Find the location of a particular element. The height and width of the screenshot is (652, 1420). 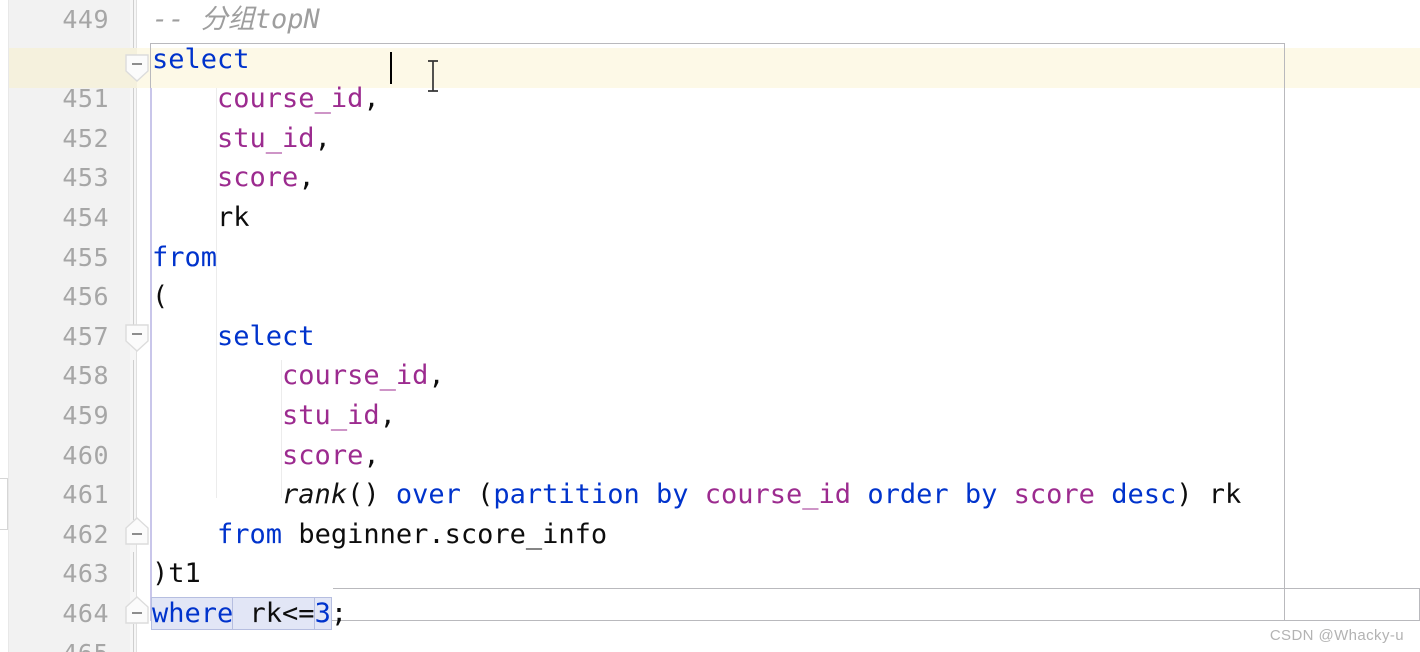

line-number-457: 457 is located at coordinates (73, 337).